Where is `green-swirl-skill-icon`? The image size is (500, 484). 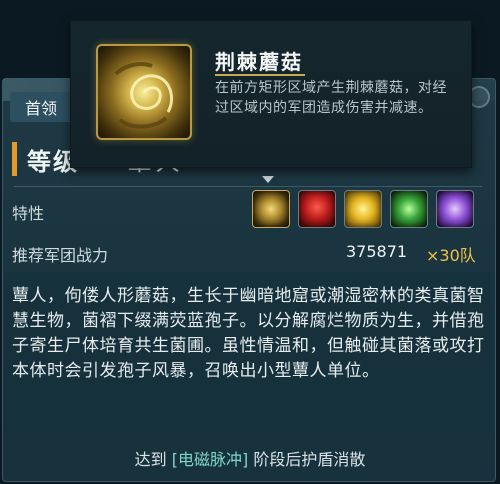 green-swirl-skill-icon is located at coordinates (409, 209).